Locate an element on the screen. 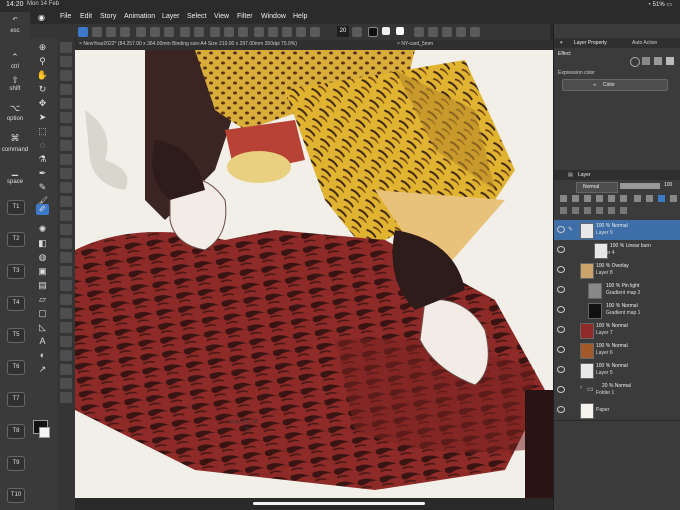 The height and width of the screenshot is (510, 680). flip-icon is located at coordinates (461, 32).